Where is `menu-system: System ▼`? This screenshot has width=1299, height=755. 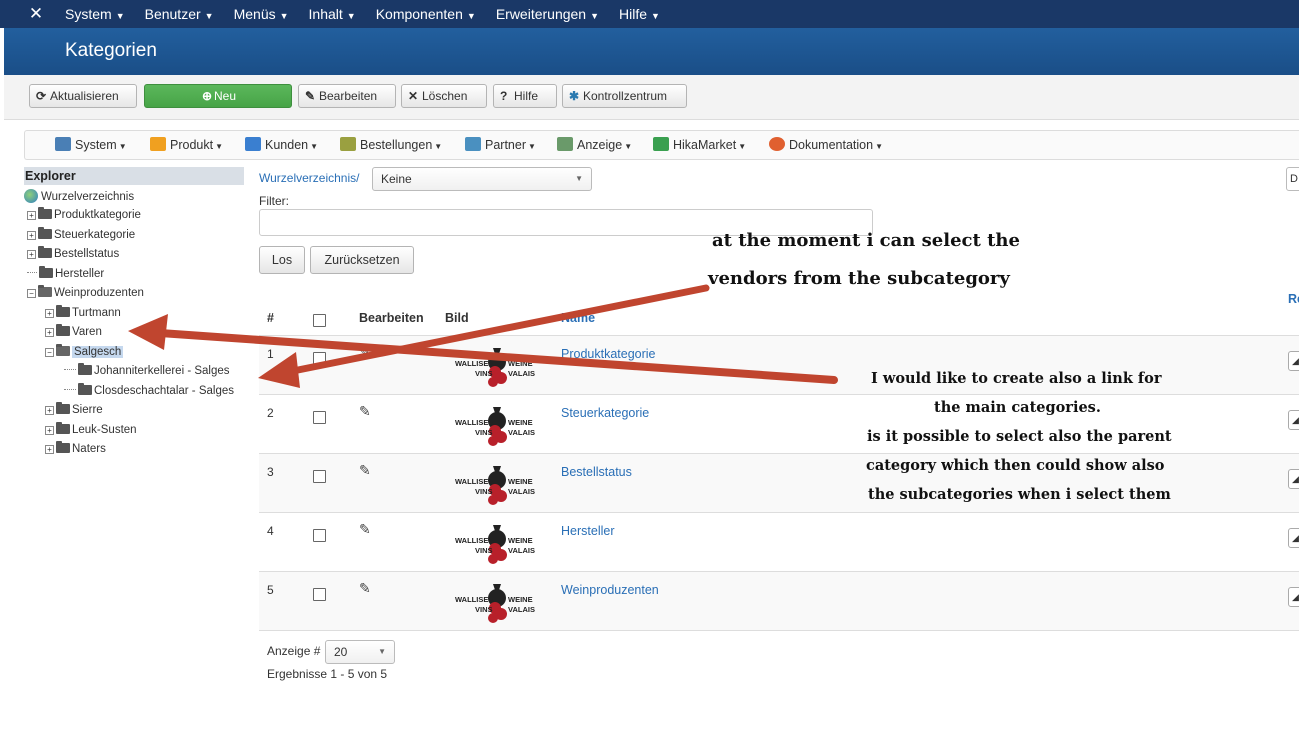
menu-system: System ▼ is located at coordinates (95, 14).